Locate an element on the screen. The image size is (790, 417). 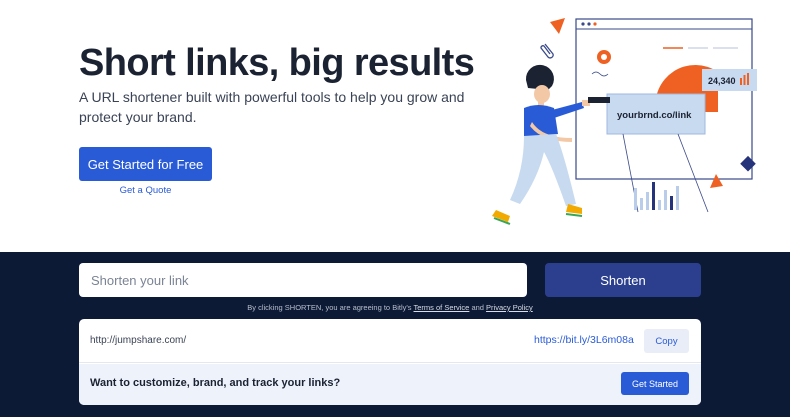
copy-button: Copy is located at coordinates (666, 341).